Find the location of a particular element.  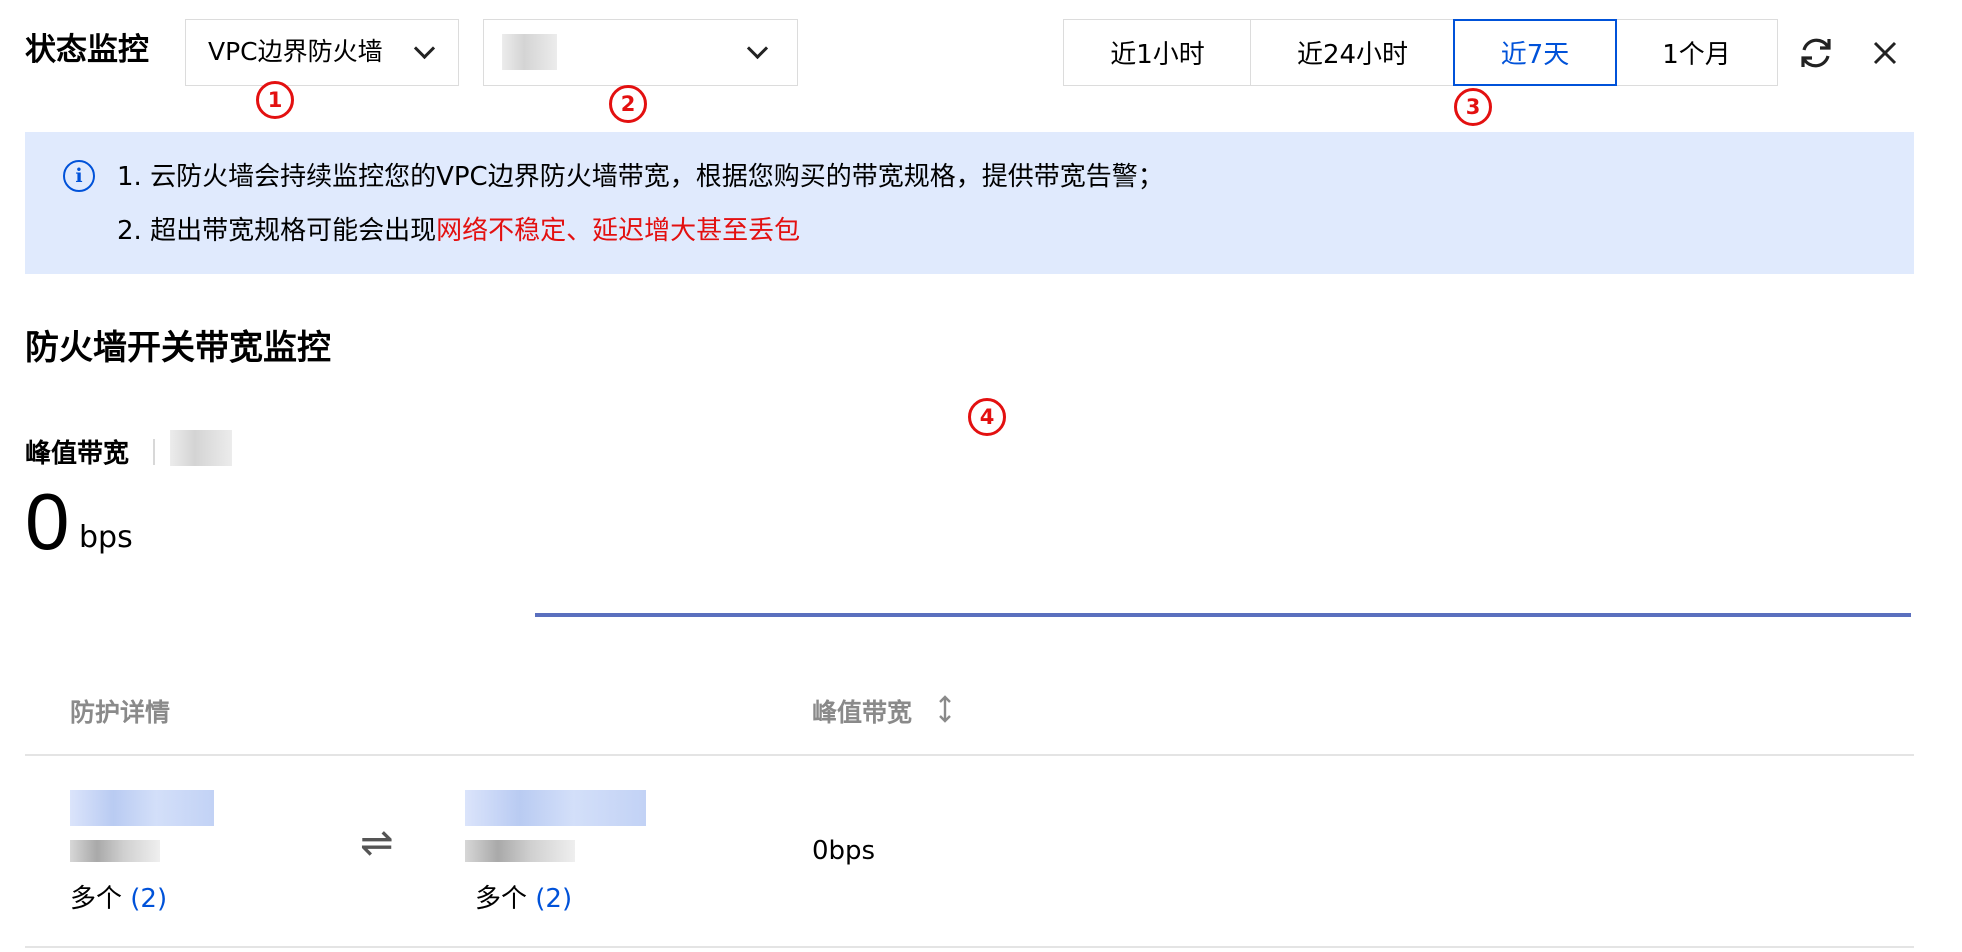

notice-line-2-prefix: 2. 超出带宽规格可能会出现 is located at coordinates (277, 231).